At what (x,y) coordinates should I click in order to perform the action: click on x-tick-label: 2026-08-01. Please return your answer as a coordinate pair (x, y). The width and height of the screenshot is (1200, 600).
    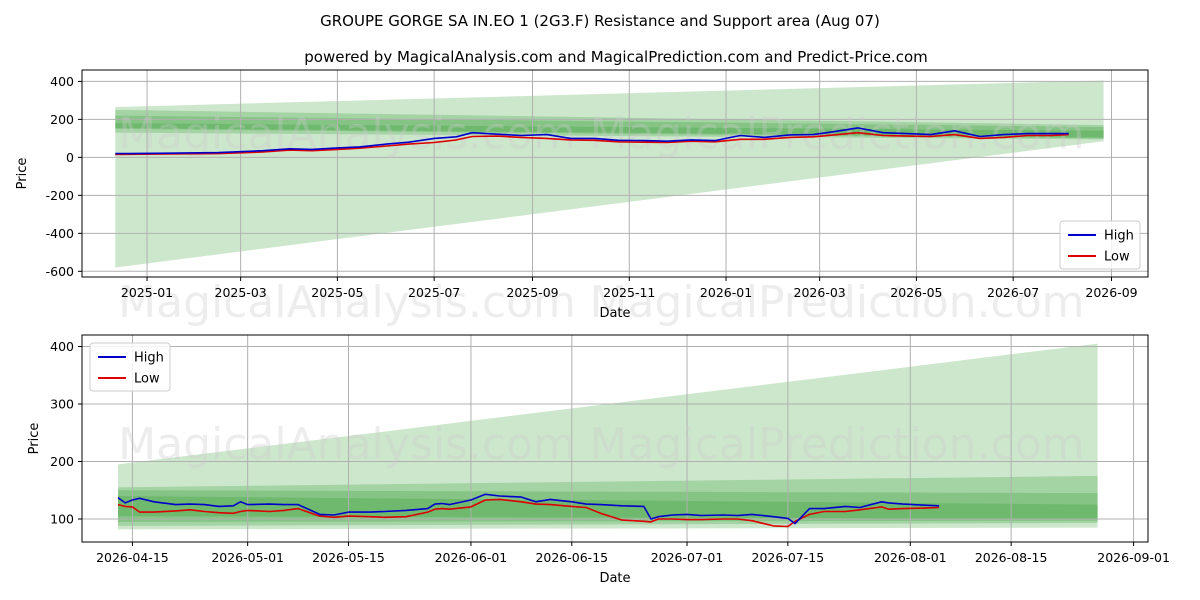
    Looking at the image, I should click on (910, 557).